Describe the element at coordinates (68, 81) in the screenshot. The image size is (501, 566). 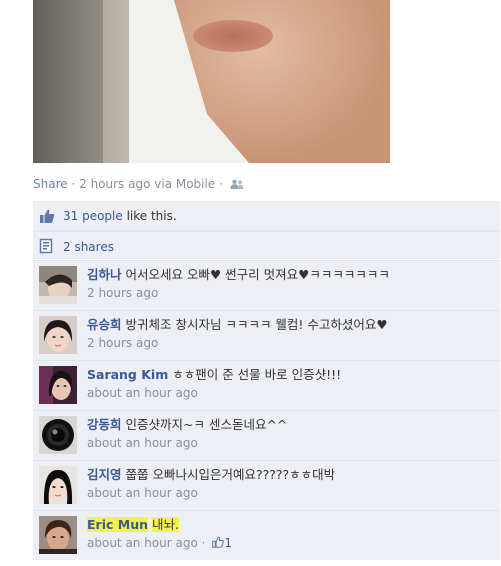
I see `photo-shadow` at that location.